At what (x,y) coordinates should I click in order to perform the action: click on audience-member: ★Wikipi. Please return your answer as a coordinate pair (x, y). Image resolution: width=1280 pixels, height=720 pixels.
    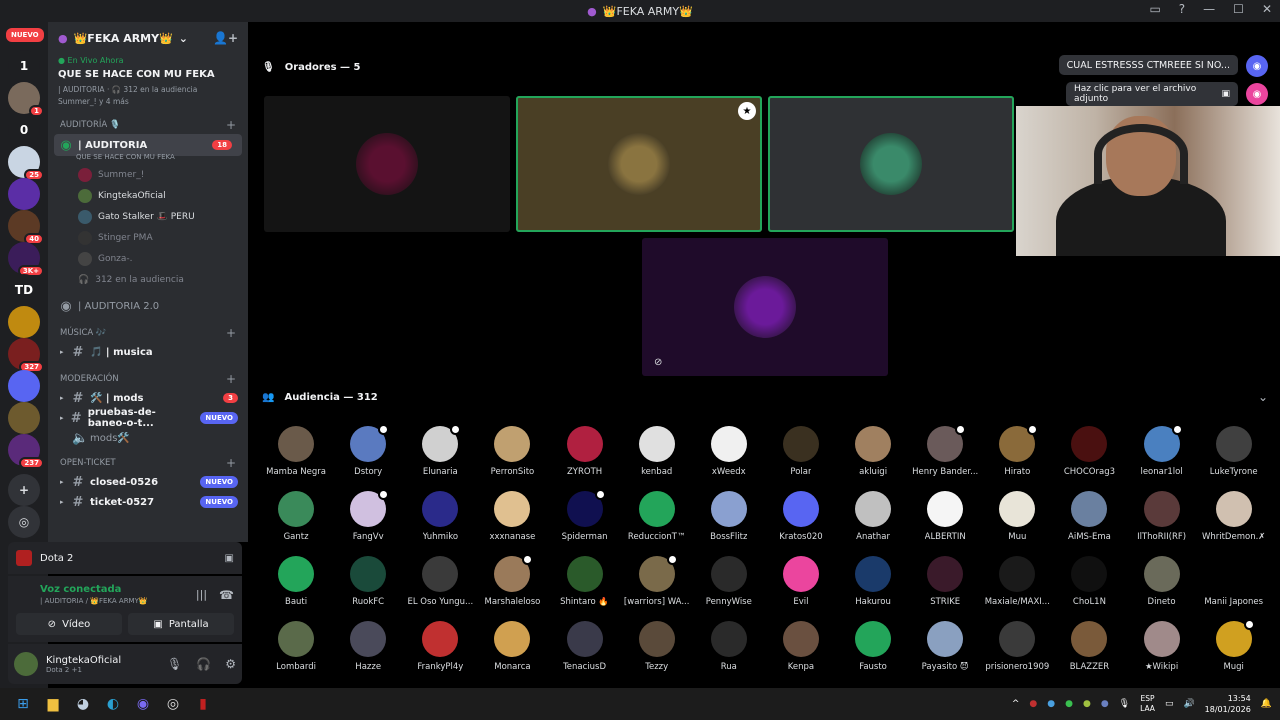
    Looking at the image, I should click on (1162, 653).